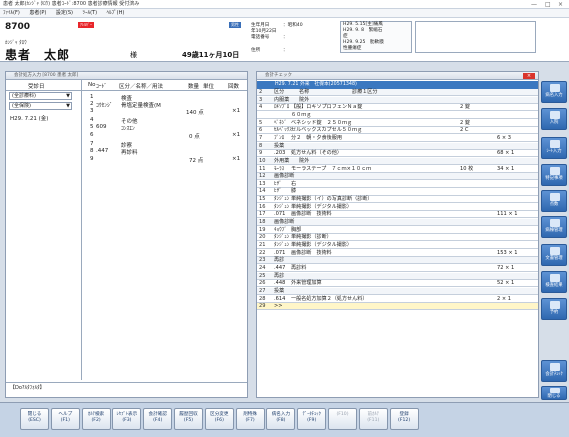  What do you see at coordinates (397, 238) in the screenshot?
I see `check-row: 20 ﾀﾝｼﾞｭﾝ 単純撮影（診断）` at bounding box center [397, 238].